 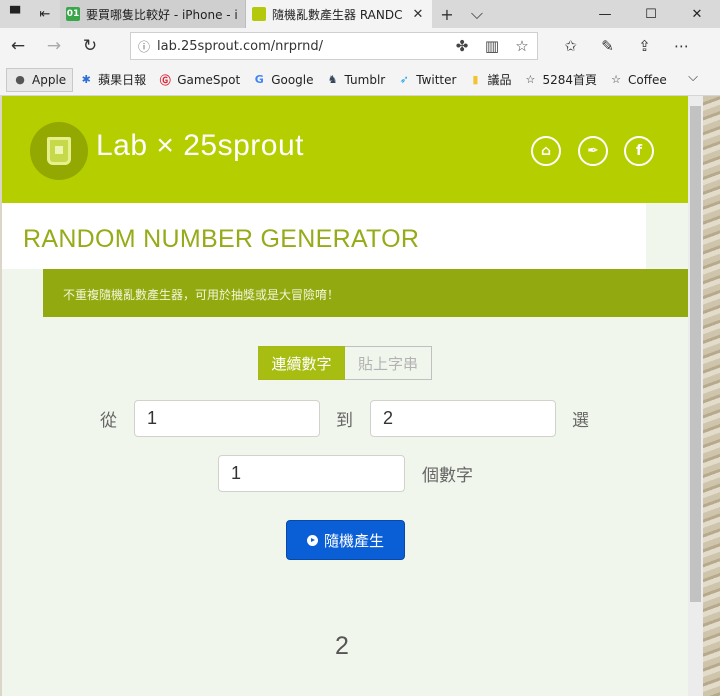 What do you see at coordinates (522, 46) in the screenshot?
I see `favorite-star-icon: ☆` at bounding box center [522, 46].